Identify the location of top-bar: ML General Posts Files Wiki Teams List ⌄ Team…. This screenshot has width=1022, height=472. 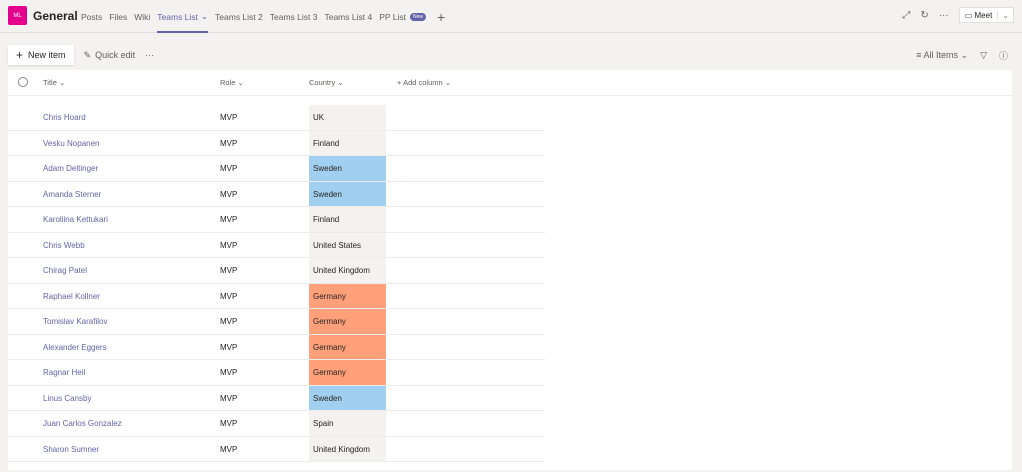
(511, 16).